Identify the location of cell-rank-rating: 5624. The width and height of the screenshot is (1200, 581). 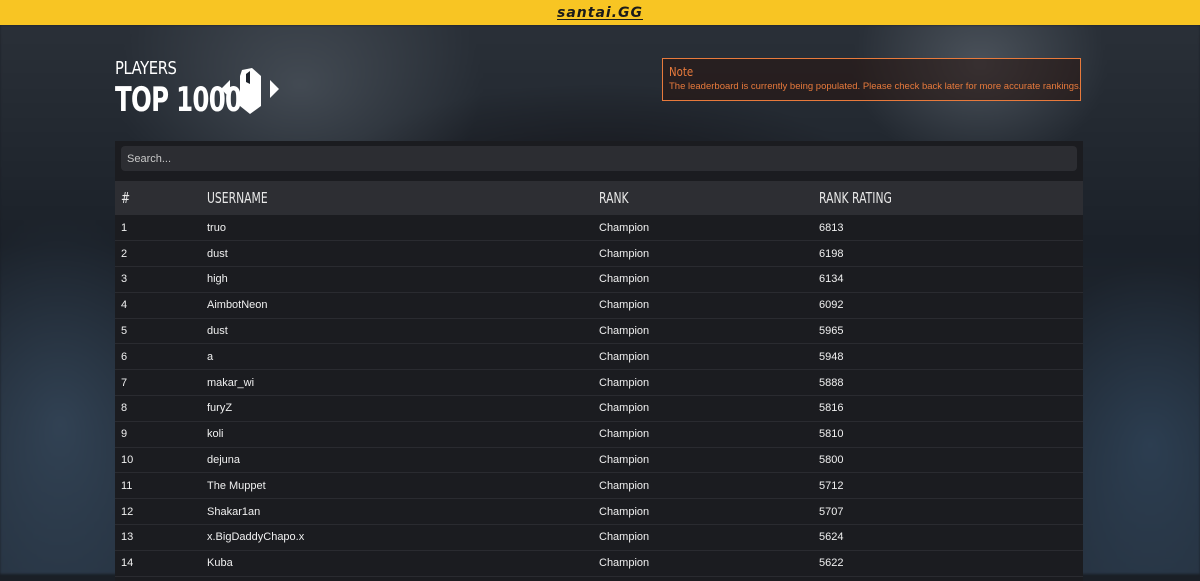
(831, 537).